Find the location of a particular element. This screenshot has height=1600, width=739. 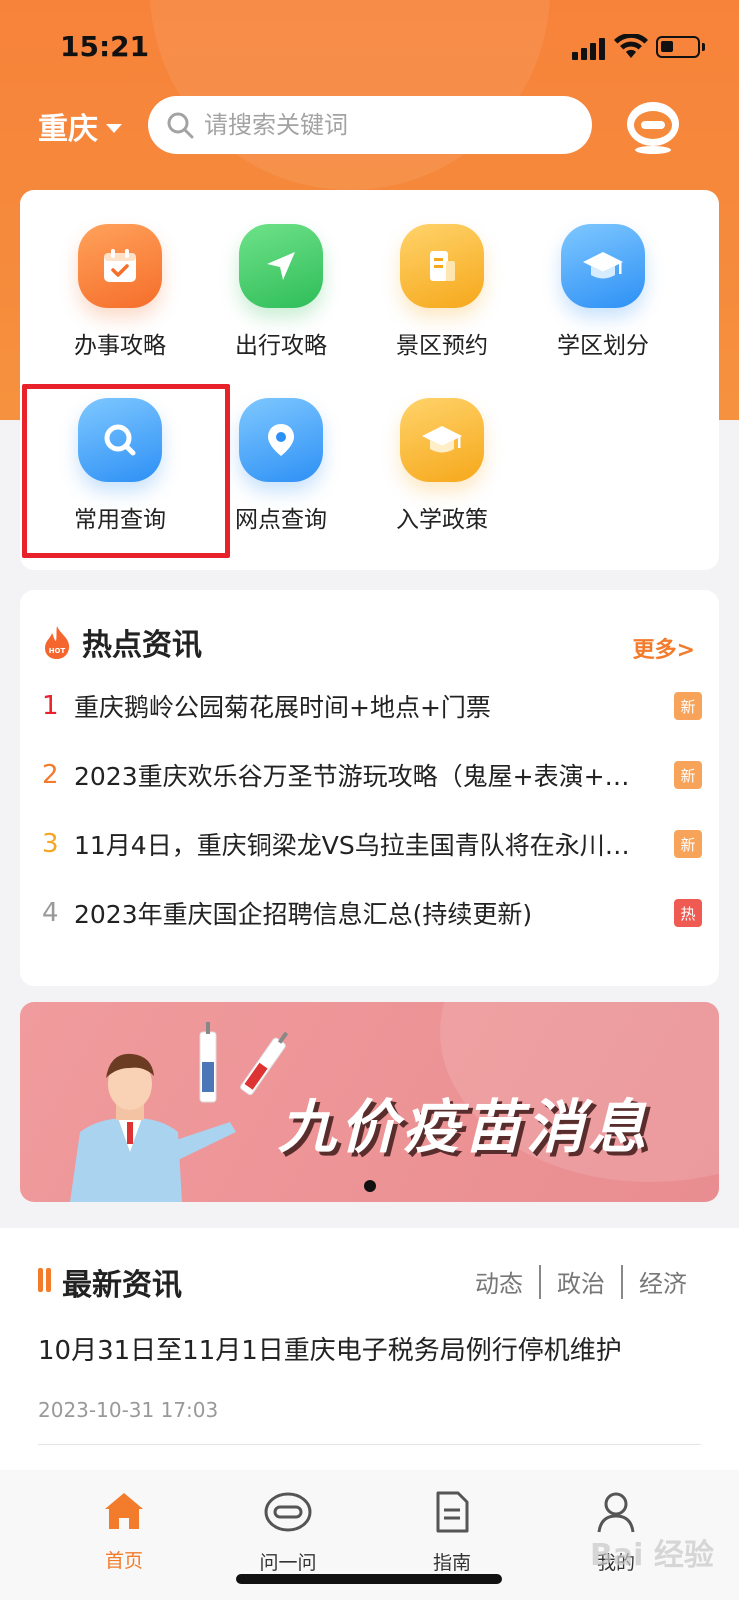

menu-item-admission-policy: 入学政策 is located at coordinates (442, 478).